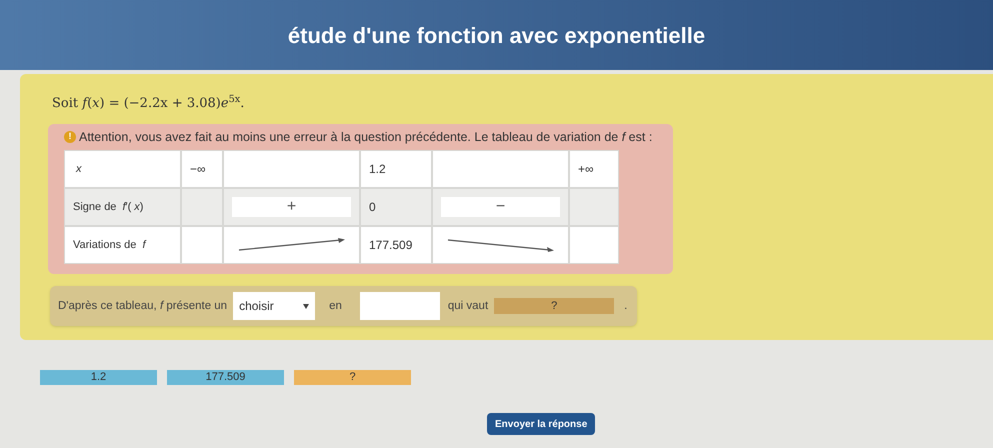 Image resolution: width=993 pixels, height=448 pixels. What do you see at coordinates (497, 36) in the screenshot?
I see `page-title: étude d'une fonction avec exponentielle` at bounding box center [497, 36].